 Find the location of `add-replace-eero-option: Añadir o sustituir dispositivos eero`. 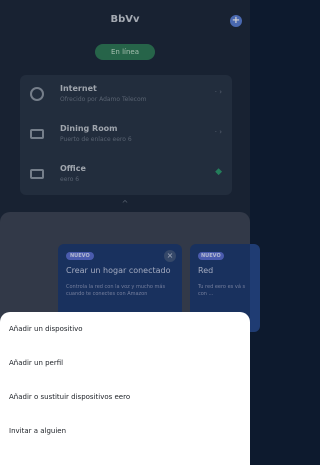

add-replace-eero-option: Añadir o sustituir dispositivos eero is located at coordinates (125, 397).